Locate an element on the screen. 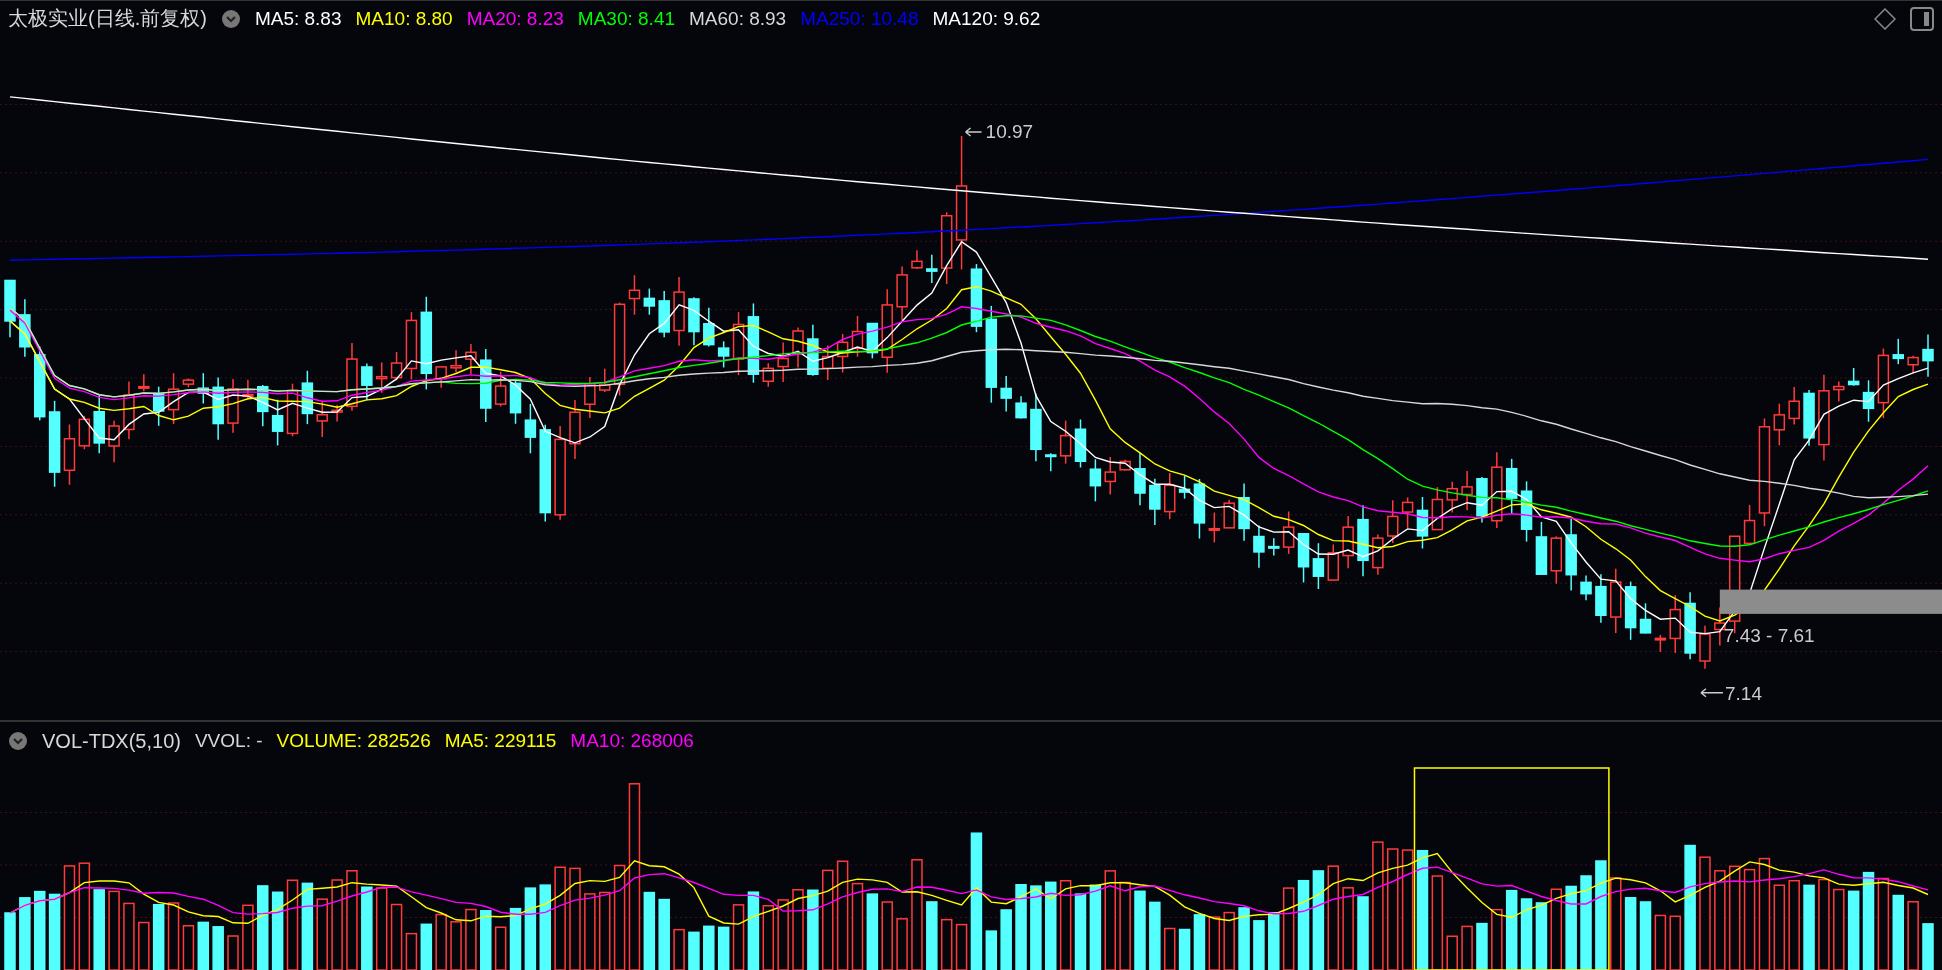 The height and width of the screenshot is (970, 1942). indicator-value: VVOL: - is located at coordinates (228, 741).